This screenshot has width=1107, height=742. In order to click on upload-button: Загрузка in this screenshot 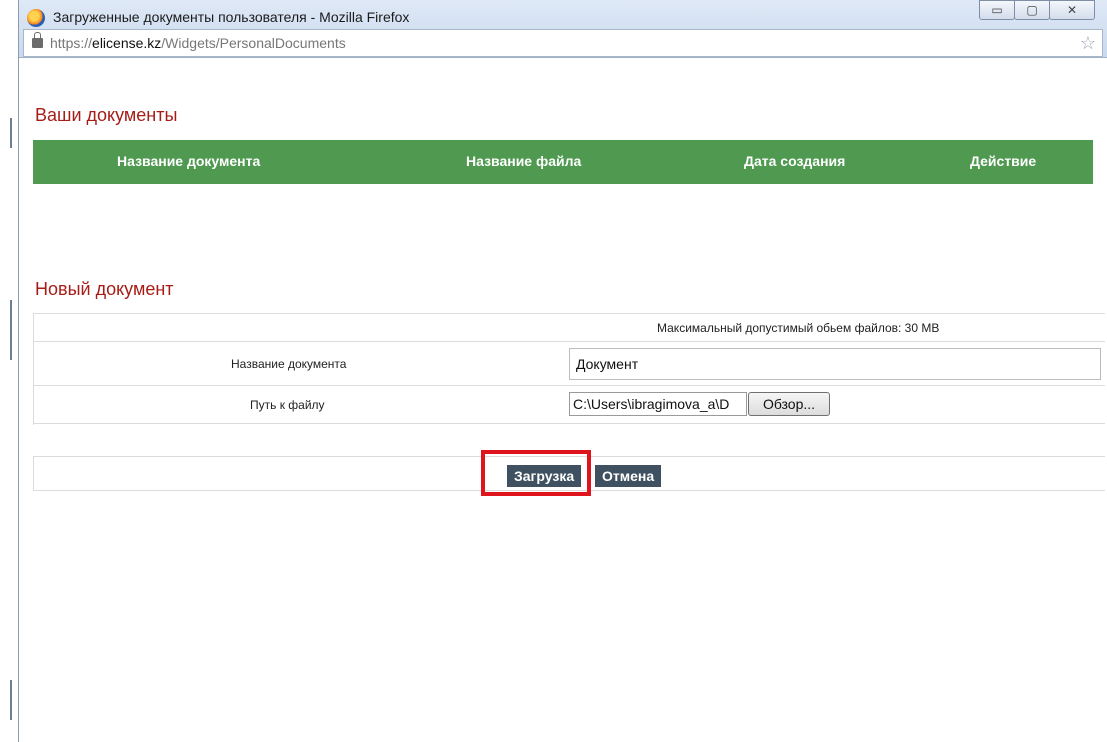, I will do `click(544, 476)`.